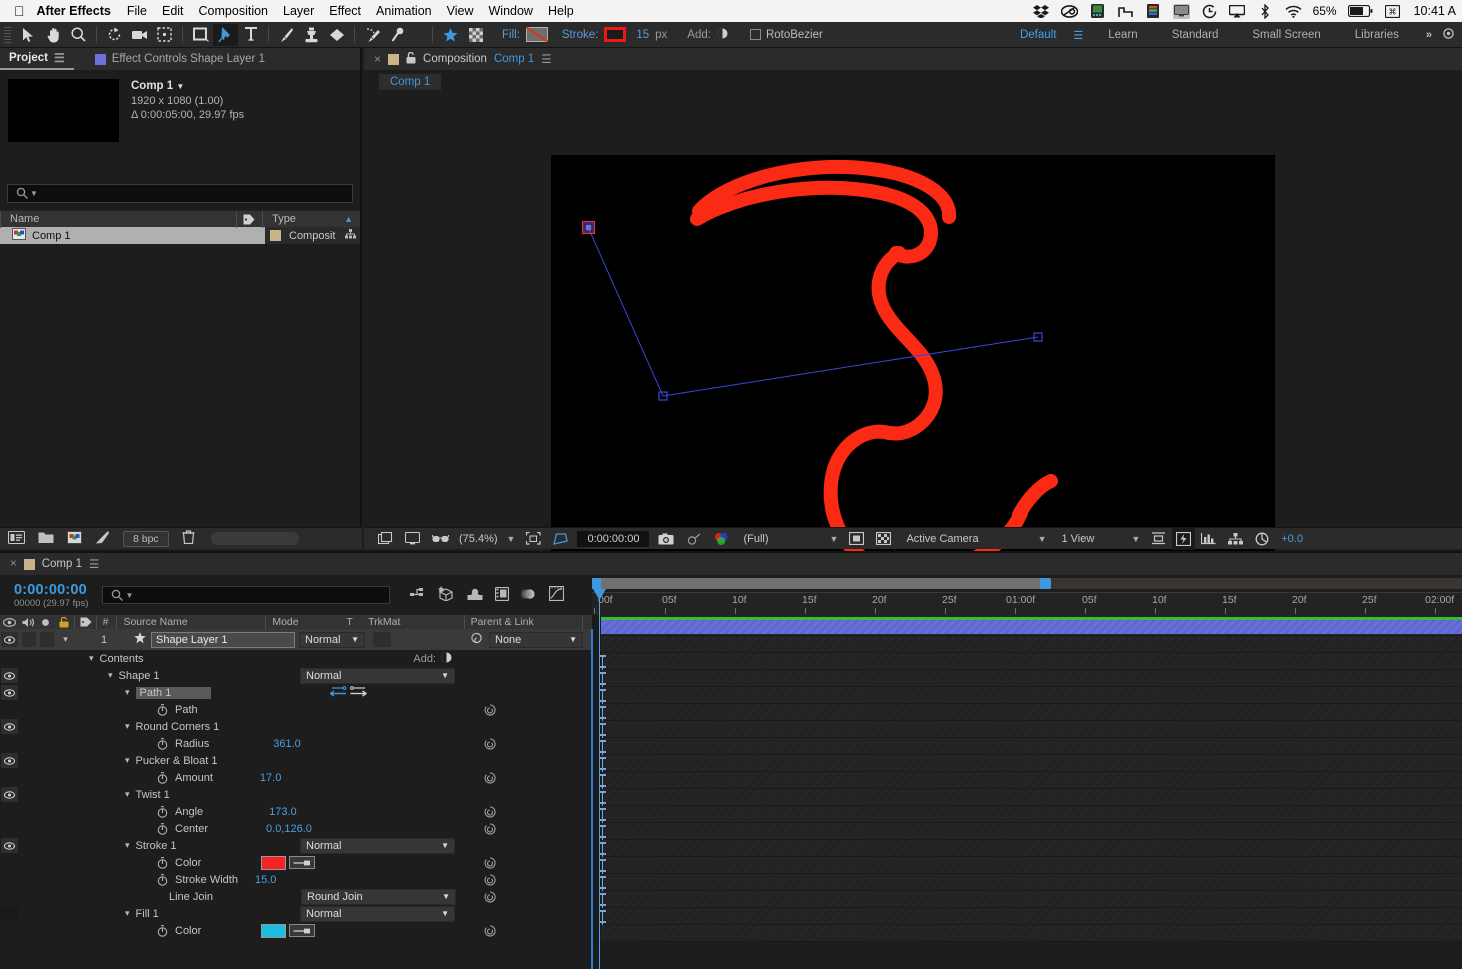  I want to click on track-time-indicator, so click(599, 792).